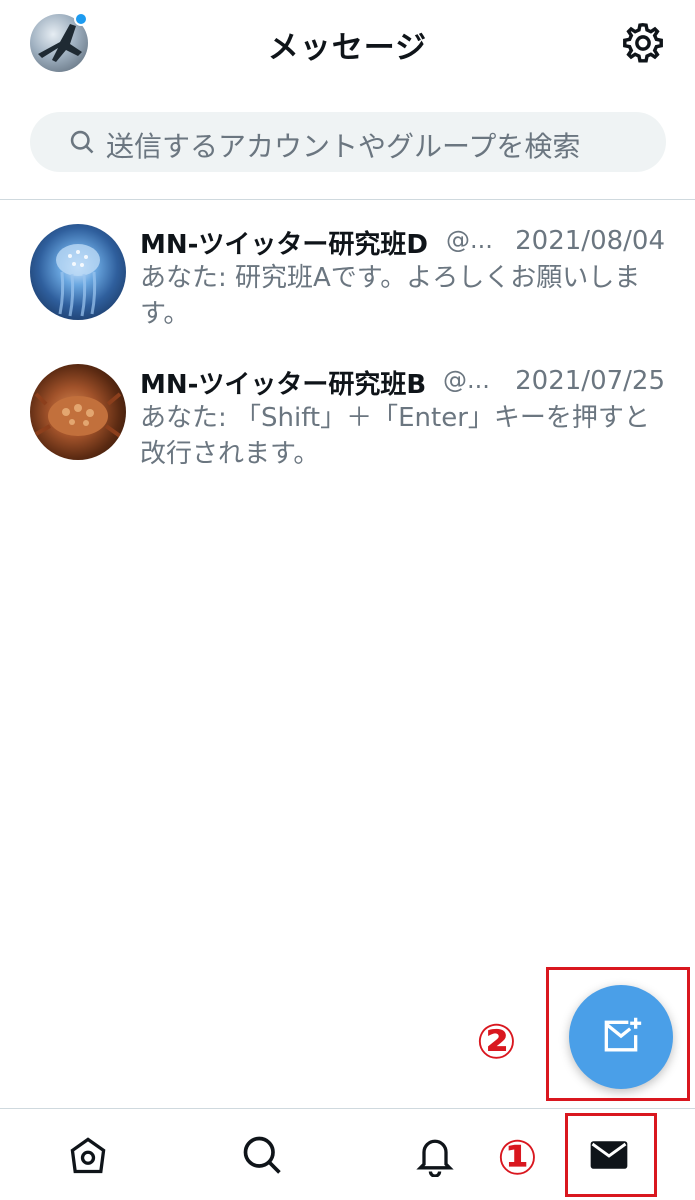 This screenshot has height=1200, width=695. Describe the element at coordinates (623, 1034) in the screenshot. I see `new-message-icon` at that location.